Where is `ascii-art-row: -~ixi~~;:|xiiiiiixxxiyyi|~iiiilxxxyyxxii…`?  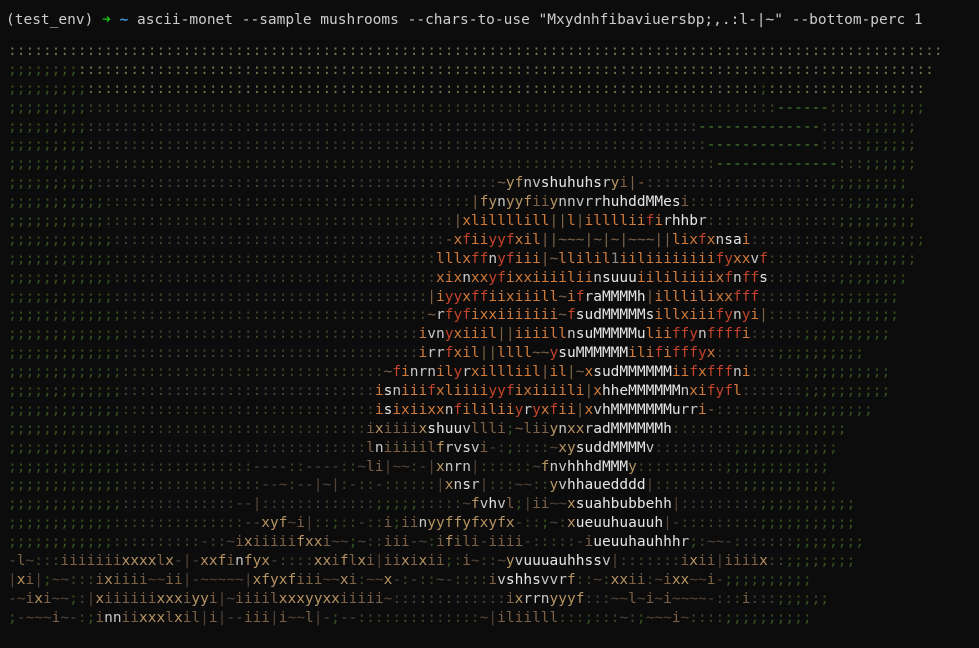 ascii-art-row: -~ixi~~;:|xiiiiiixxxiyyi|~iiiilxxxyyxxii… is located at coordinates (419, 598).